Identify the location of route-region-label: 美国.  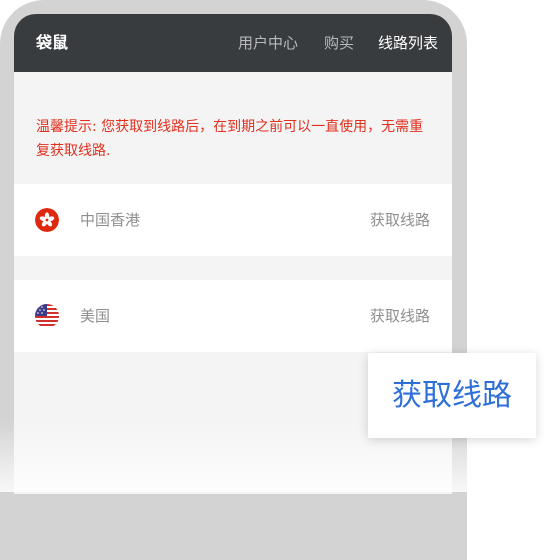
(95, 316).